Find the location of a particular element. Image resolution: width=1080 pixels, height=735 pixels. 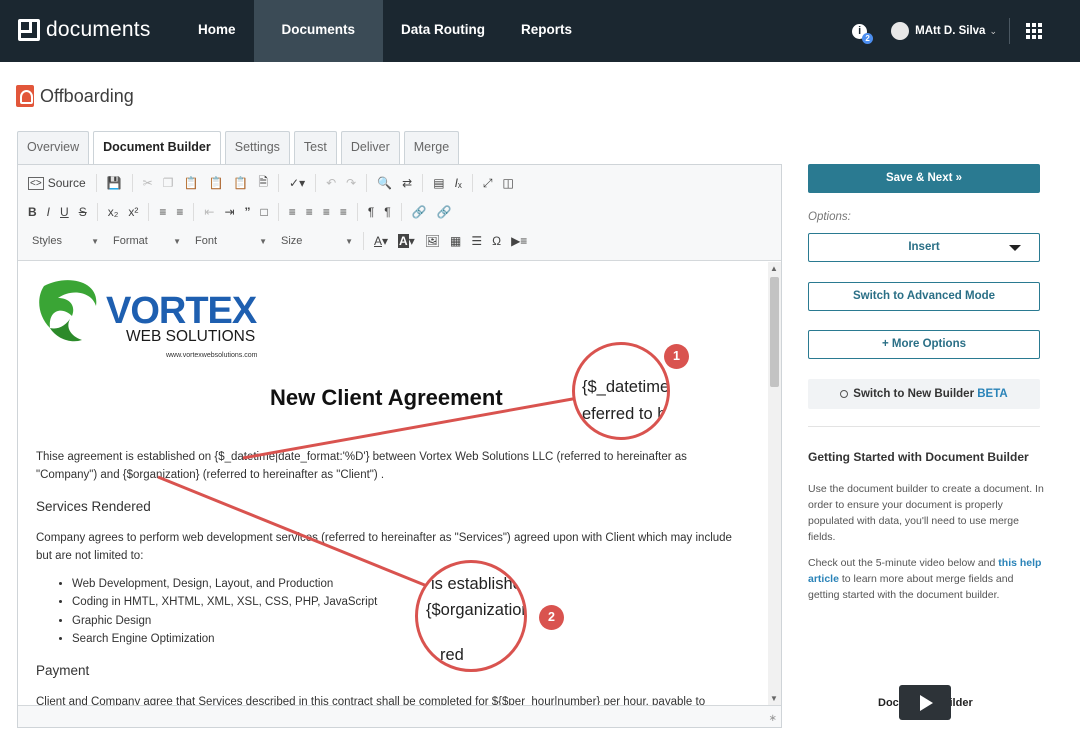

blockquote-icon: ” is located at coordinates (248, 212).